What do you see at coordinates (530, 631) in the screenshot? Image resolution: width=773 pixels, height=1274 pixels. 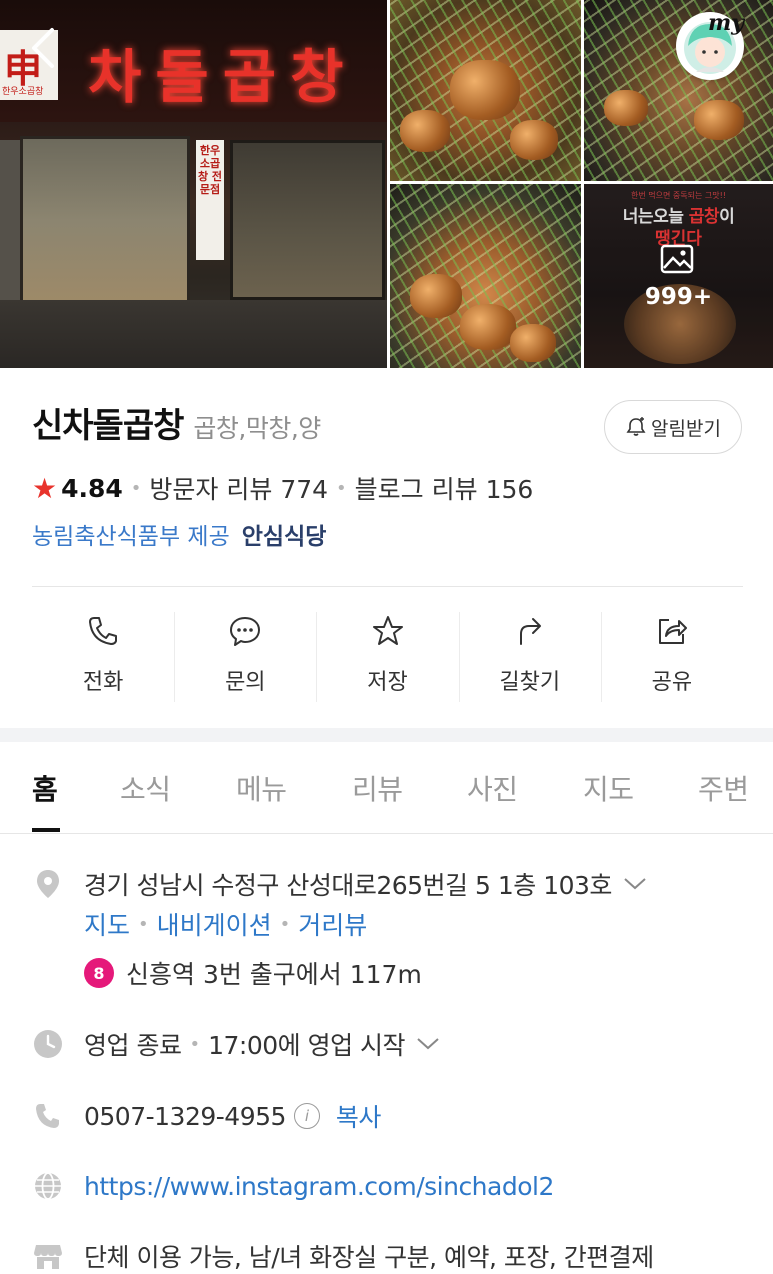 I see `directions-icon` at bounding box center [530, 631].